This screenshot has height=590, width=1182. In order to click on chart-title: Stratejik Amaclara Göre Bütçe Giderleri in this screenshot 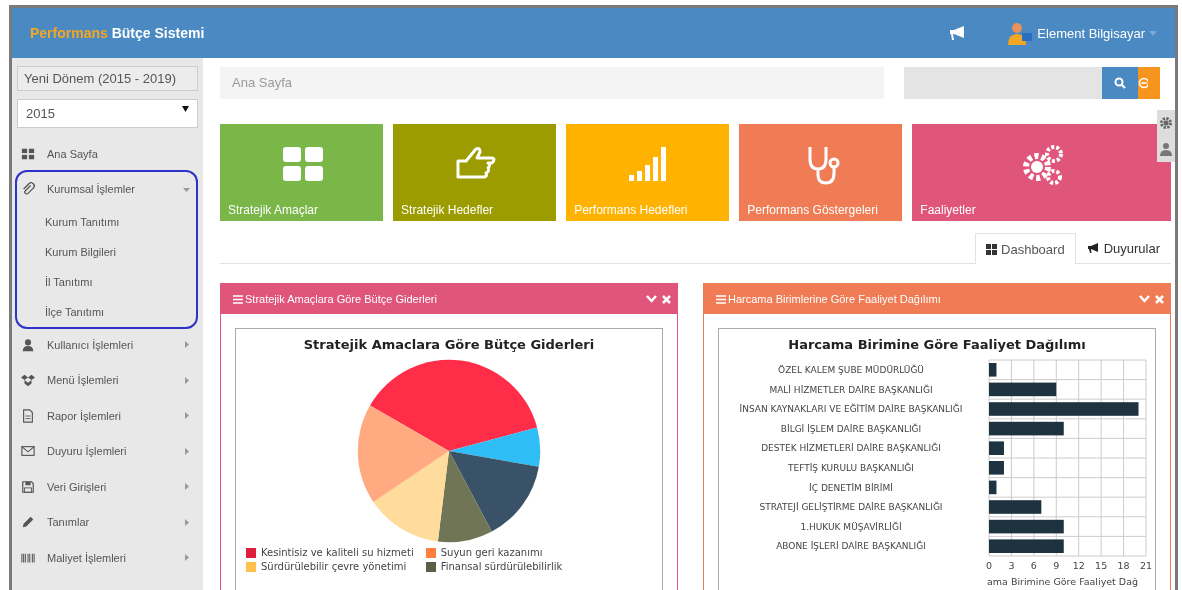, I will do `click(449, 344)`.